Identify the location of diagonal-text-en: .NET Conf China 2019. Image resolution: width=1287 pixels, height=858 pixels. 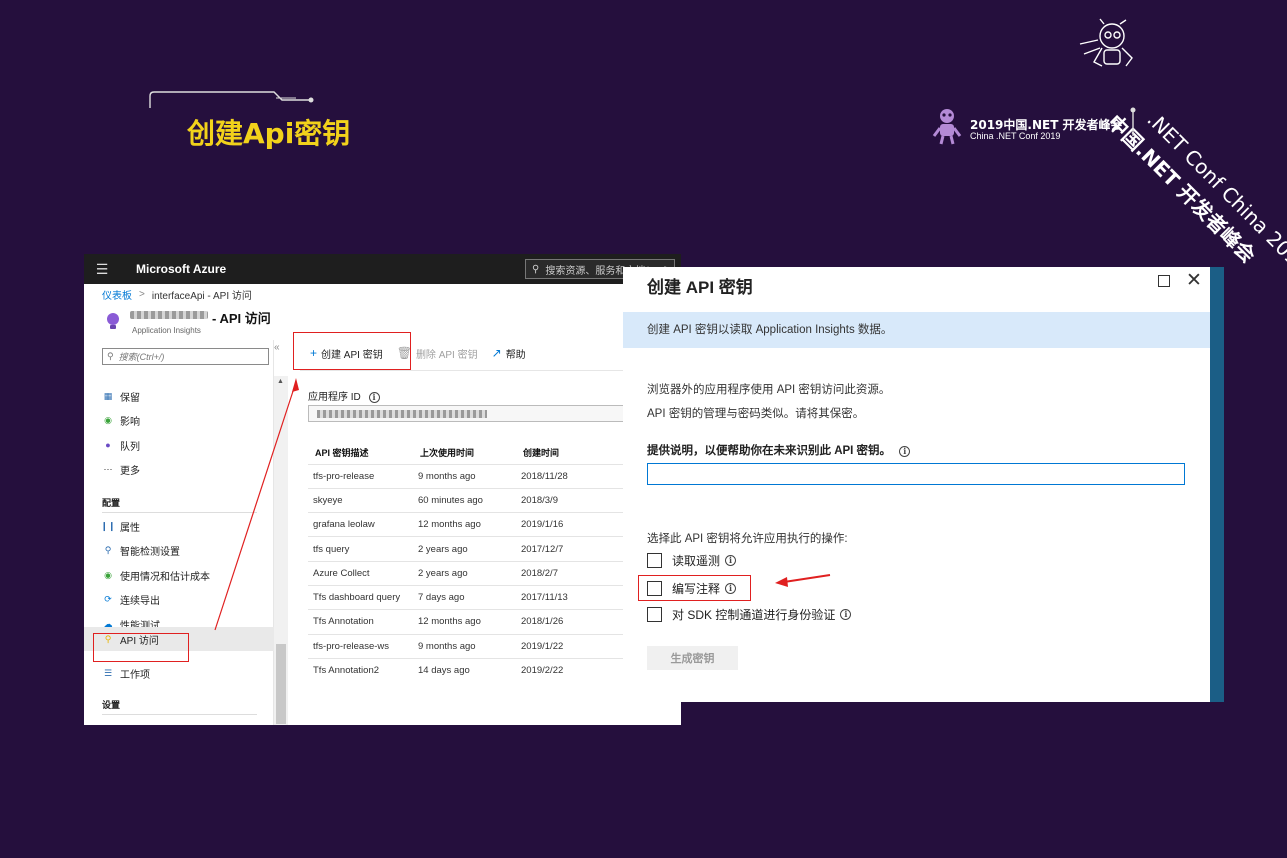
(1214, 193).